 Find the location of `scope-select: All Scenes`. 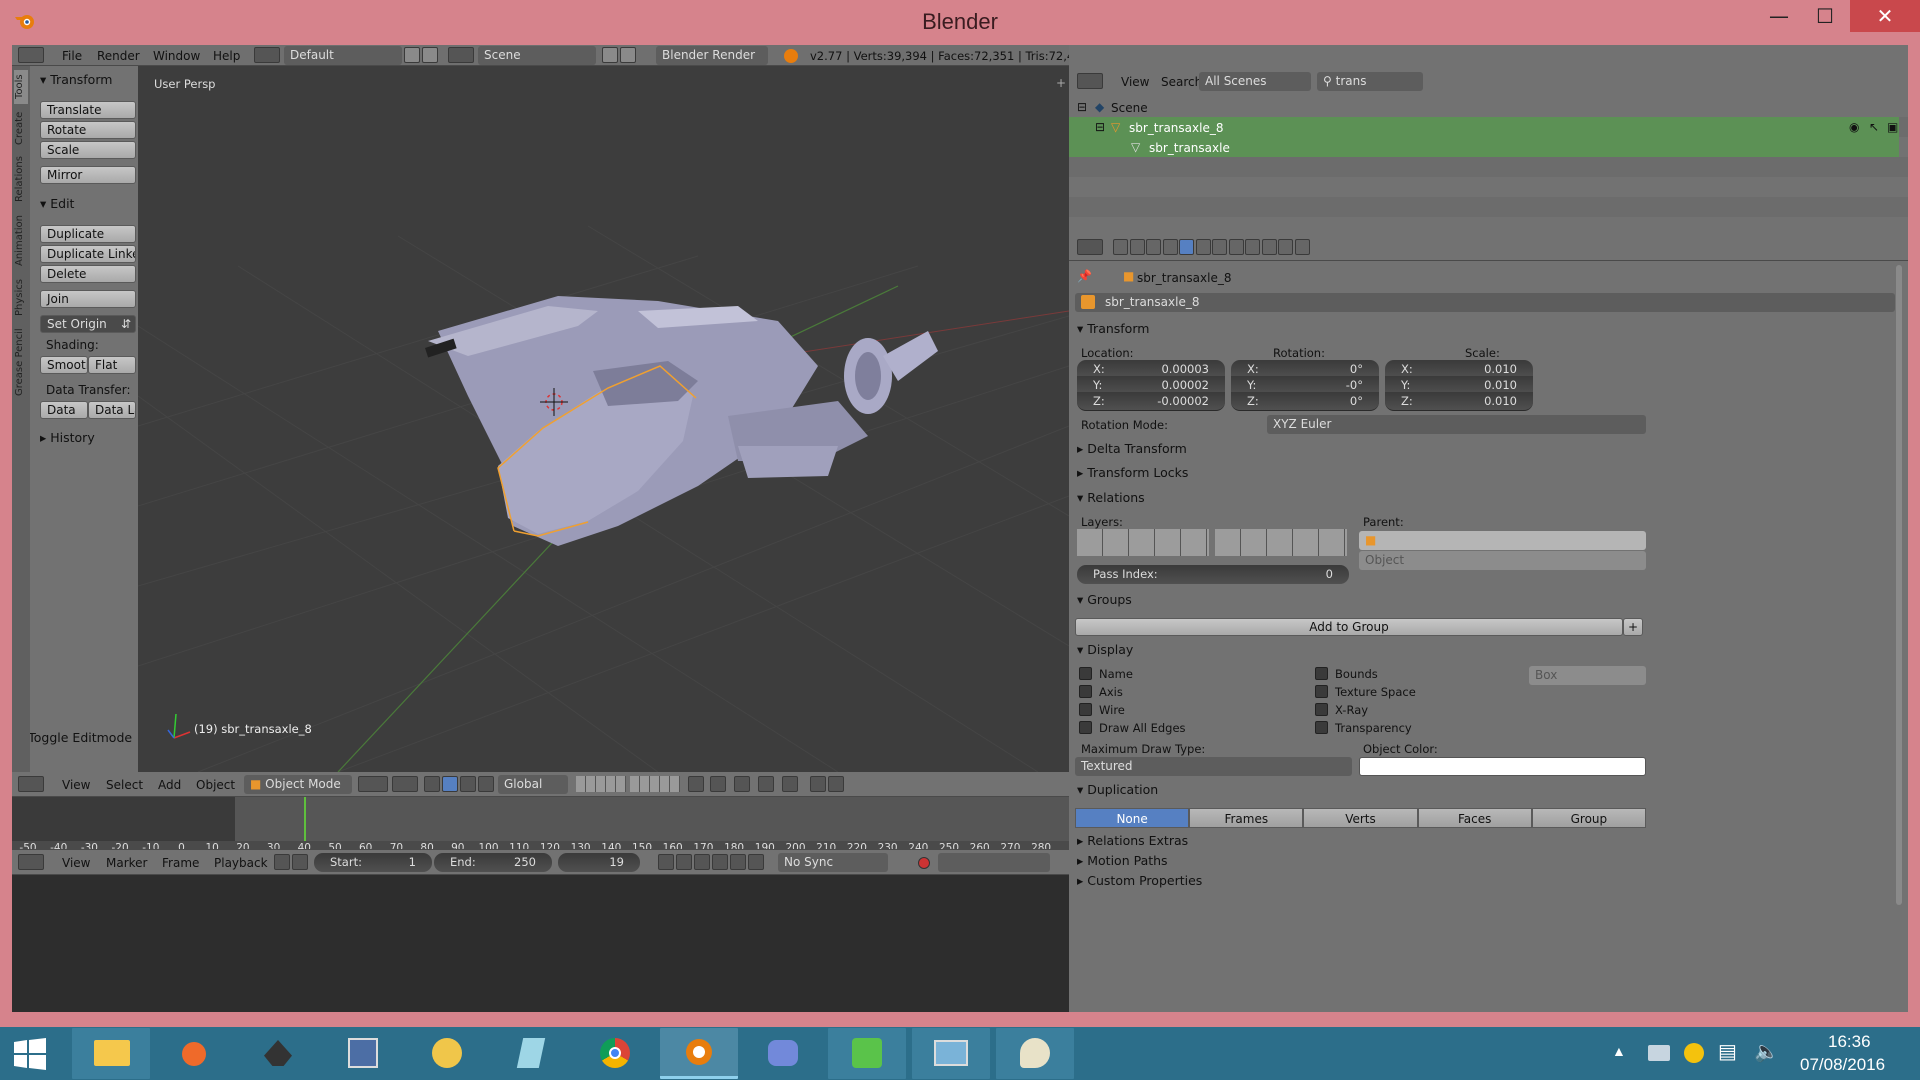

scope-select: All Scenes is located at coordinates (1255, 81).